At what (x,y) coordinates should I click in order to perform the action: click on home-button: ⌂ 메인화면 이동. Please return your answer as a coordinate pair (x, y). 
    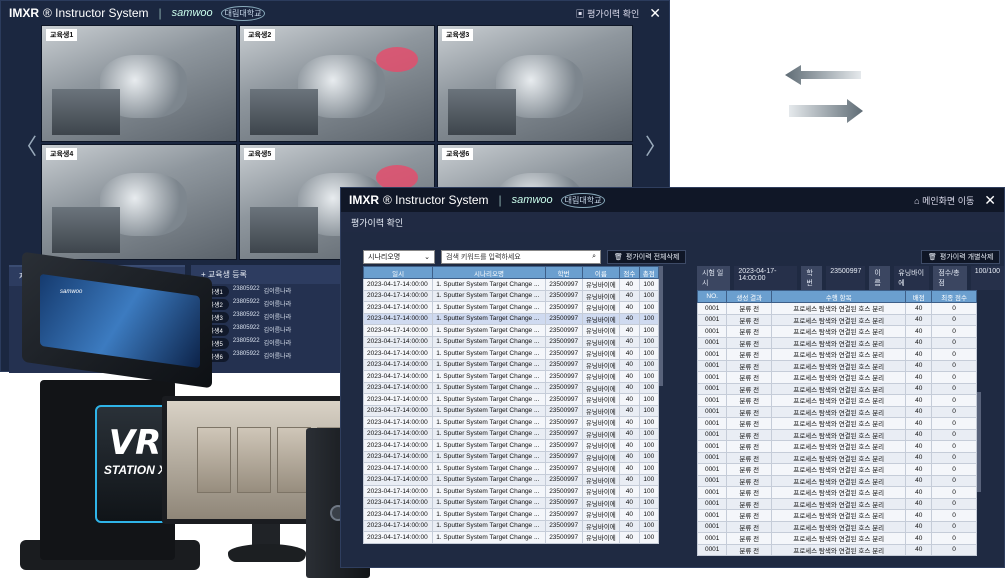
    Looking at the image, I should click on (944, 200).